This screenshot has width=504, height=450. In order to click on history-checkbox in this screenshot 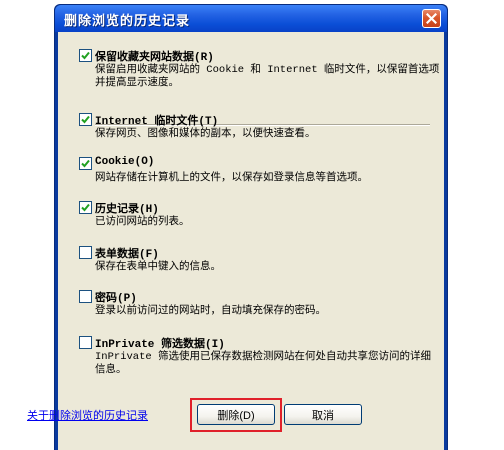, I will do `click(85, 207)`.